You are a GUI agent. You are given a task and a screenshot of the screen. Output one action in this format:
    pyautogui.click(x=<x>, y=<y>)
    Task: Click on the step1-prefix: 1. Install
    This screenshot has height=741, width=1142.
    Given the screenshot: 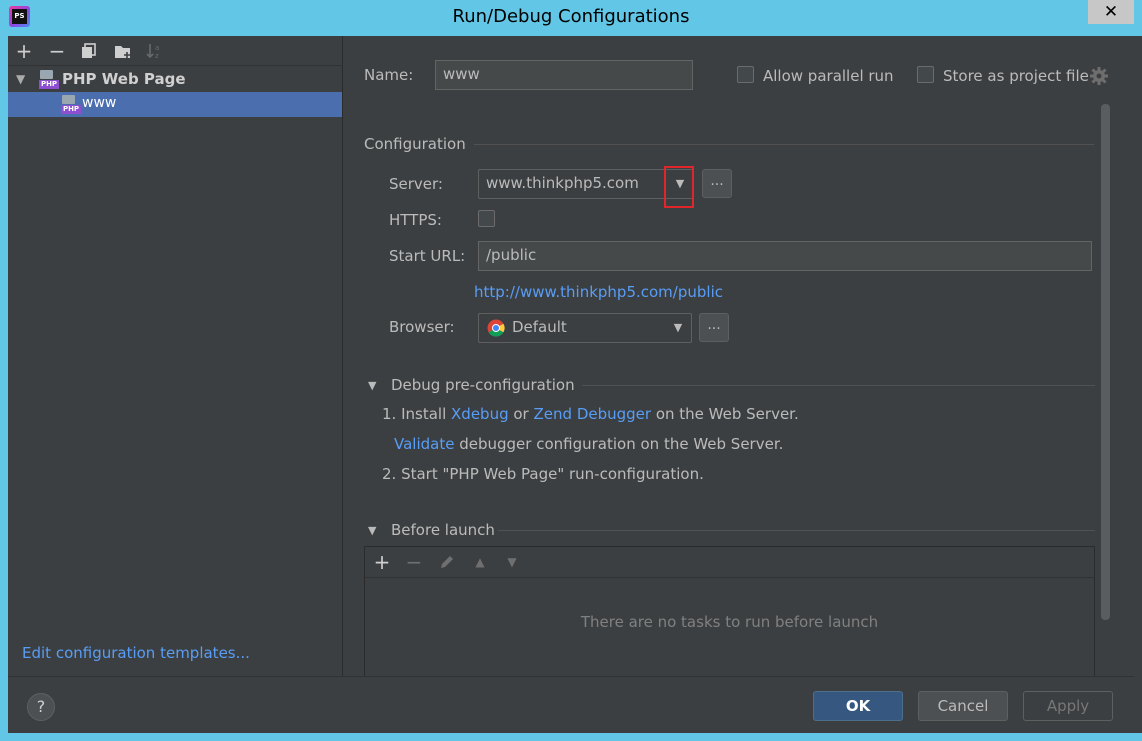 What is the action you would take?
    pyautogui.click(x=414, y=414)
    